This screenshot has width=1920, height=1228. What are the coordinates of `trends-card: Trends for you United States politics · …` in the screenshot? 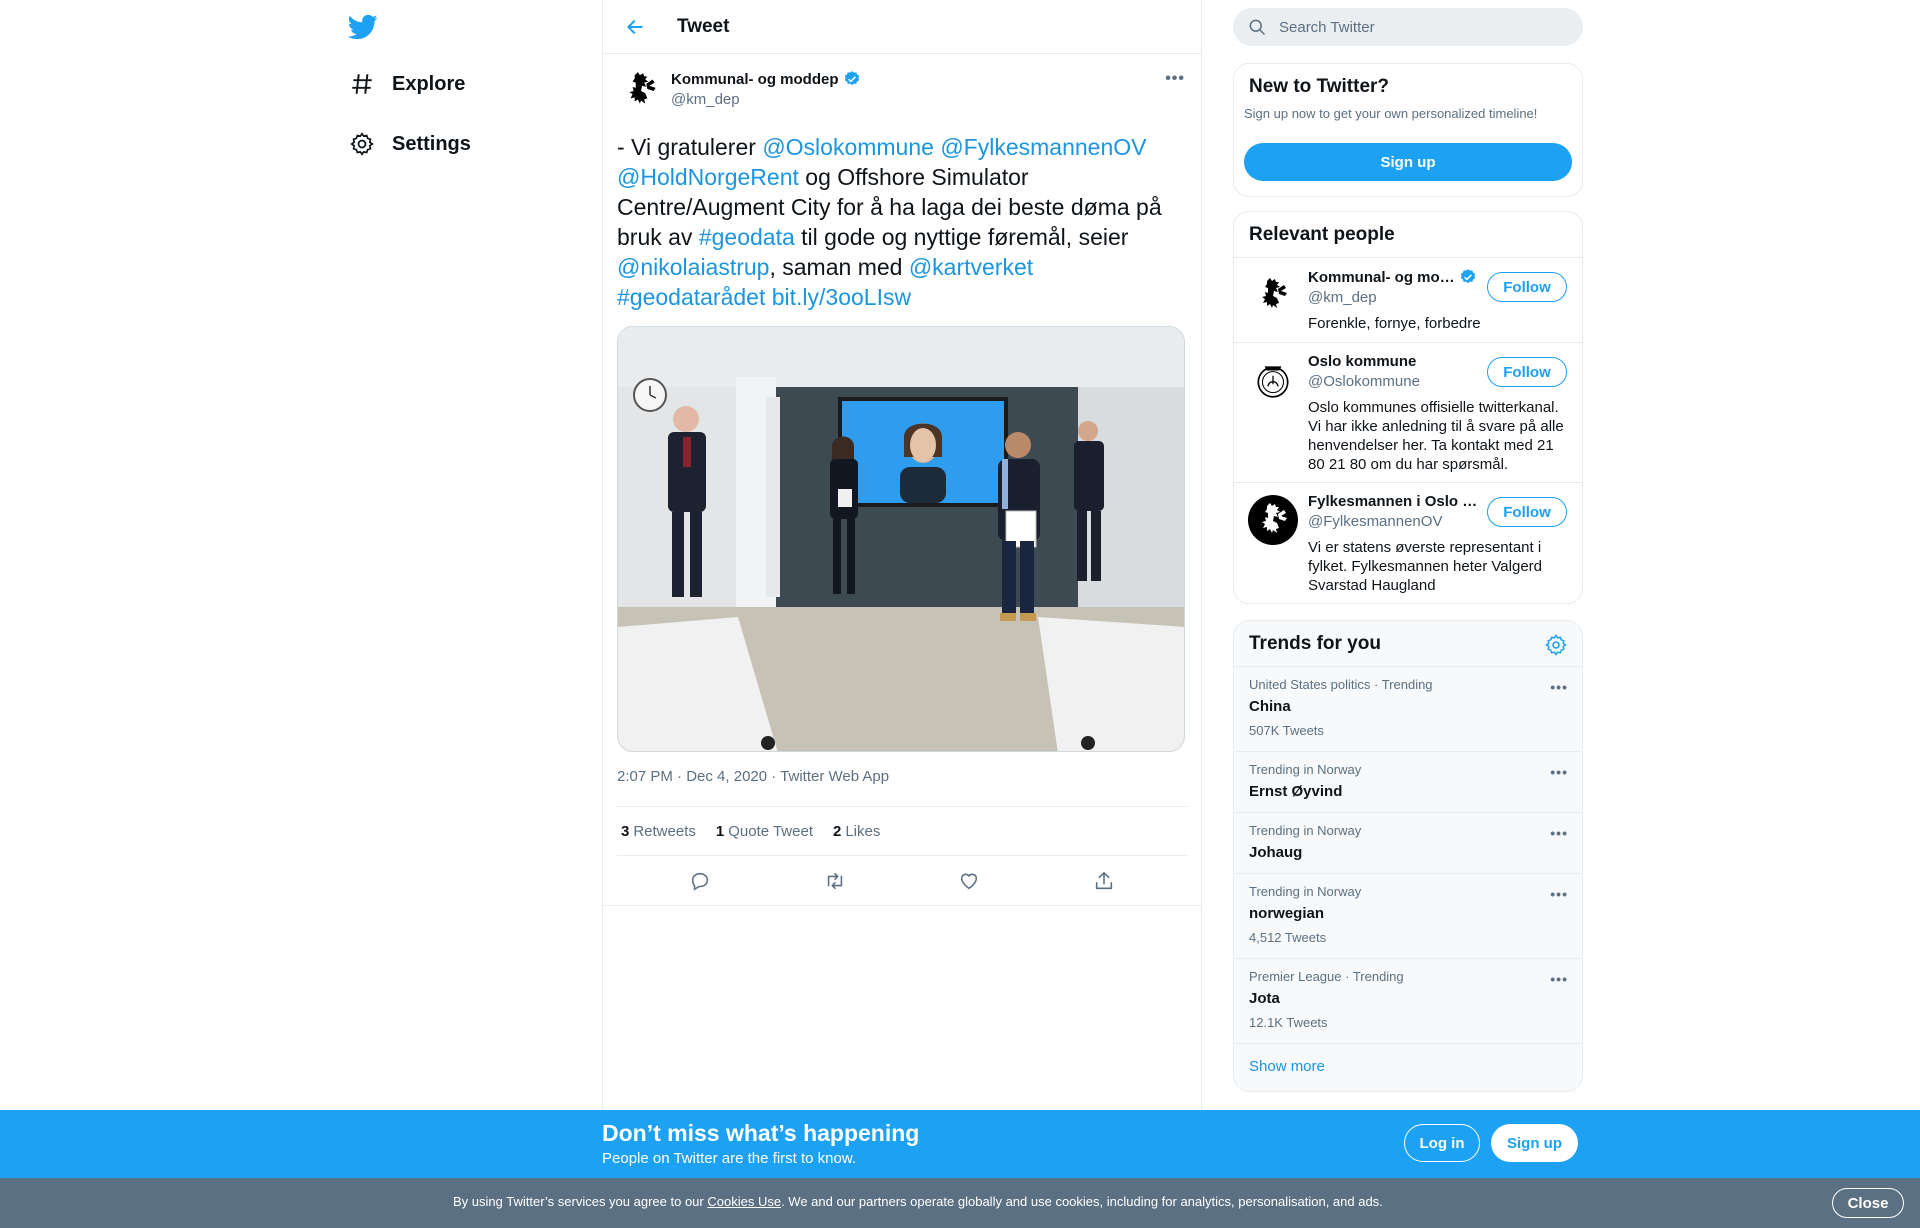 It's located at (1408, 856).